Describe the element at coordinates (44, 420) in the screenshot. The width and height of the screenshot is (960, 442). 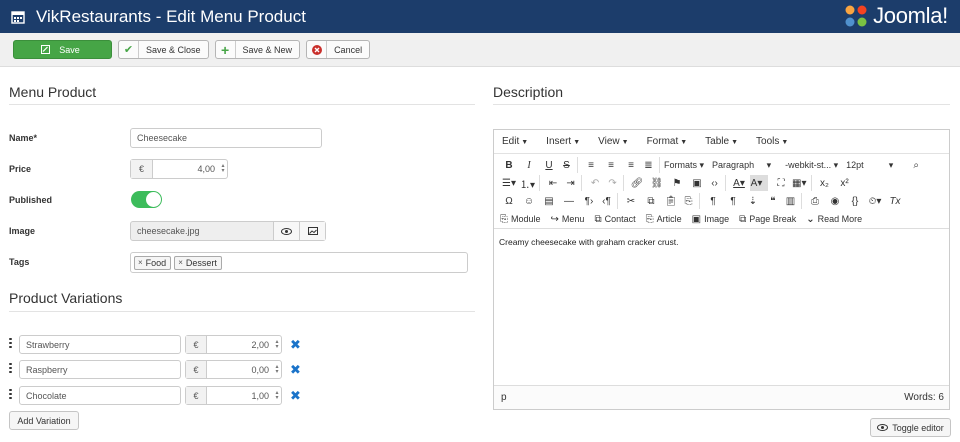
I see `add-variation-button: Add Variation` at that location.